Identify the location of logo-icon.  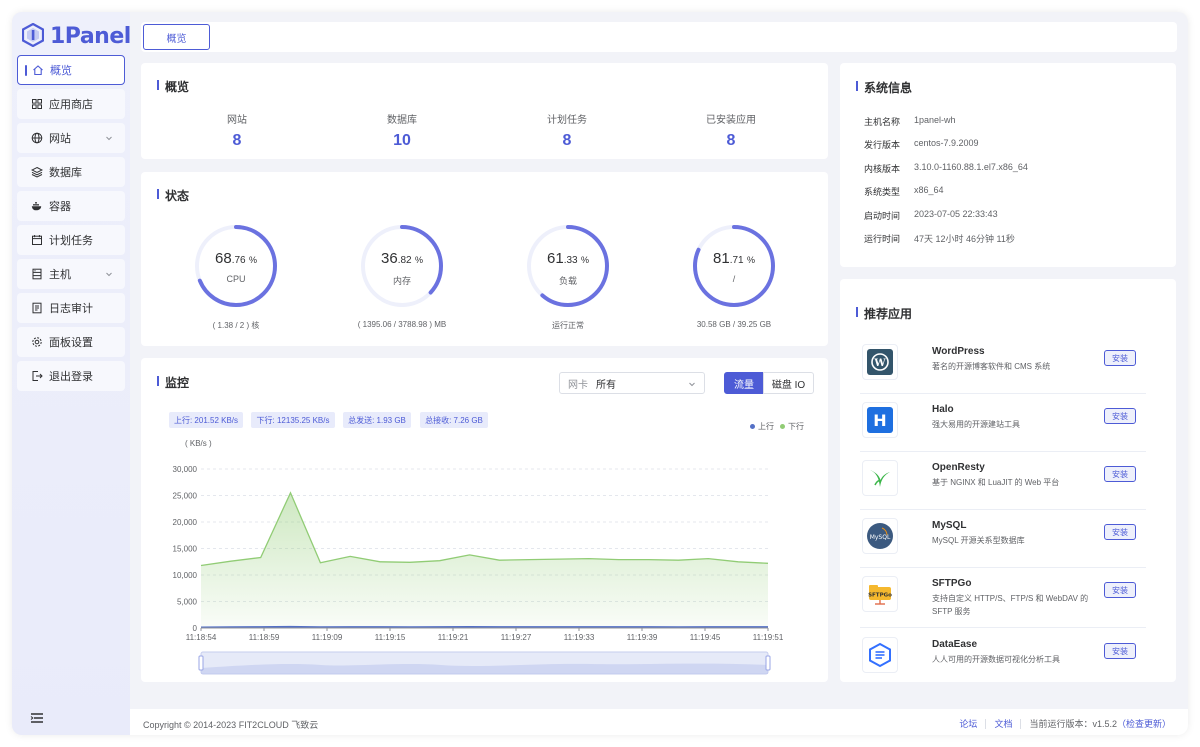
(33, 36).